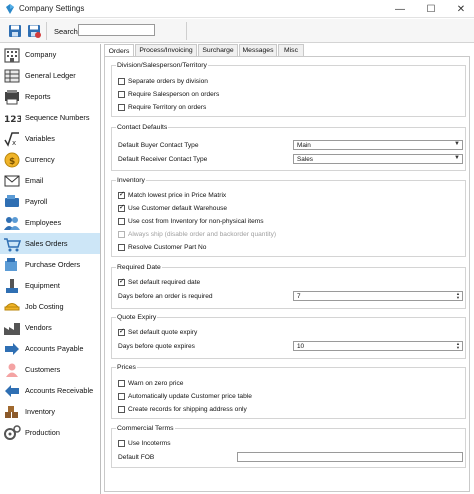  What do you see at coordinates (50, 54) in the screenshot?
I see `sidebar-item-company: Company` at bounding box center [50, 54].